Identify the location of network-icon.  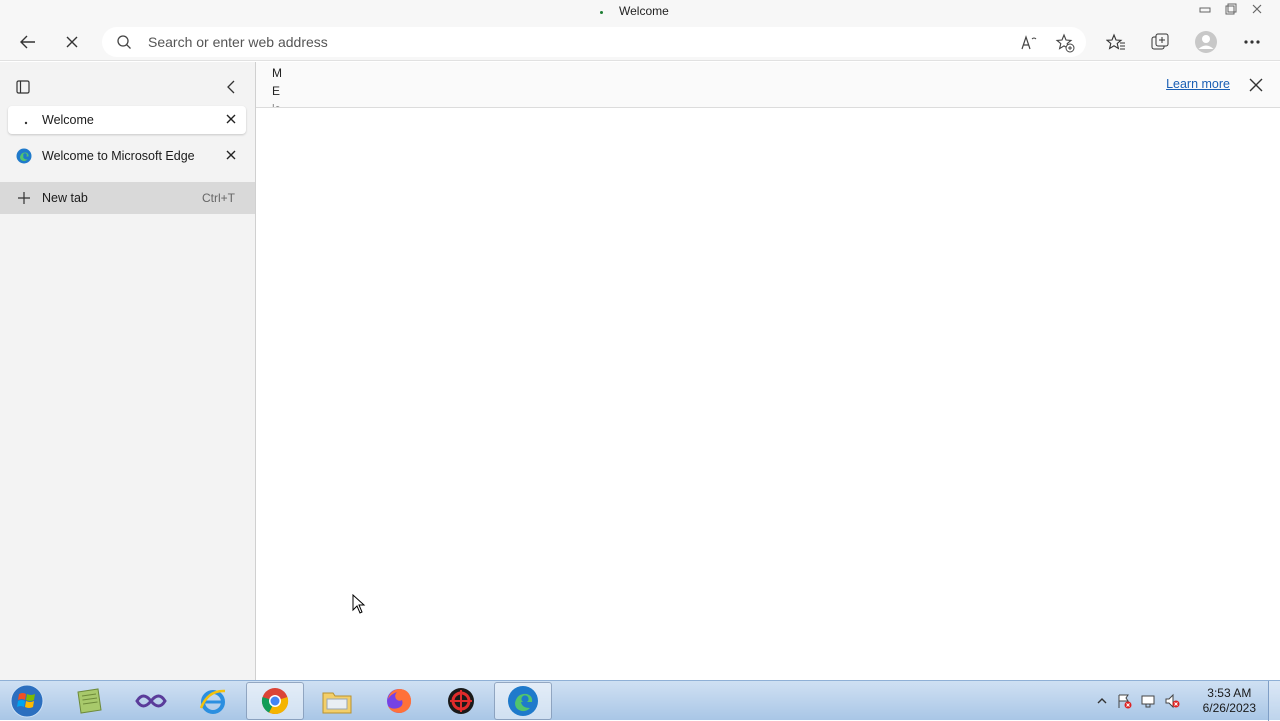
(1148, 701).